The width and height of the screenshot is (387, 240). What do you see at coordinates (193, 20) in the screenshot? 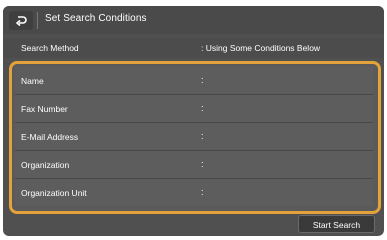
I see `title-bar: Set Search Conditions` at bounding box center [193, 20].